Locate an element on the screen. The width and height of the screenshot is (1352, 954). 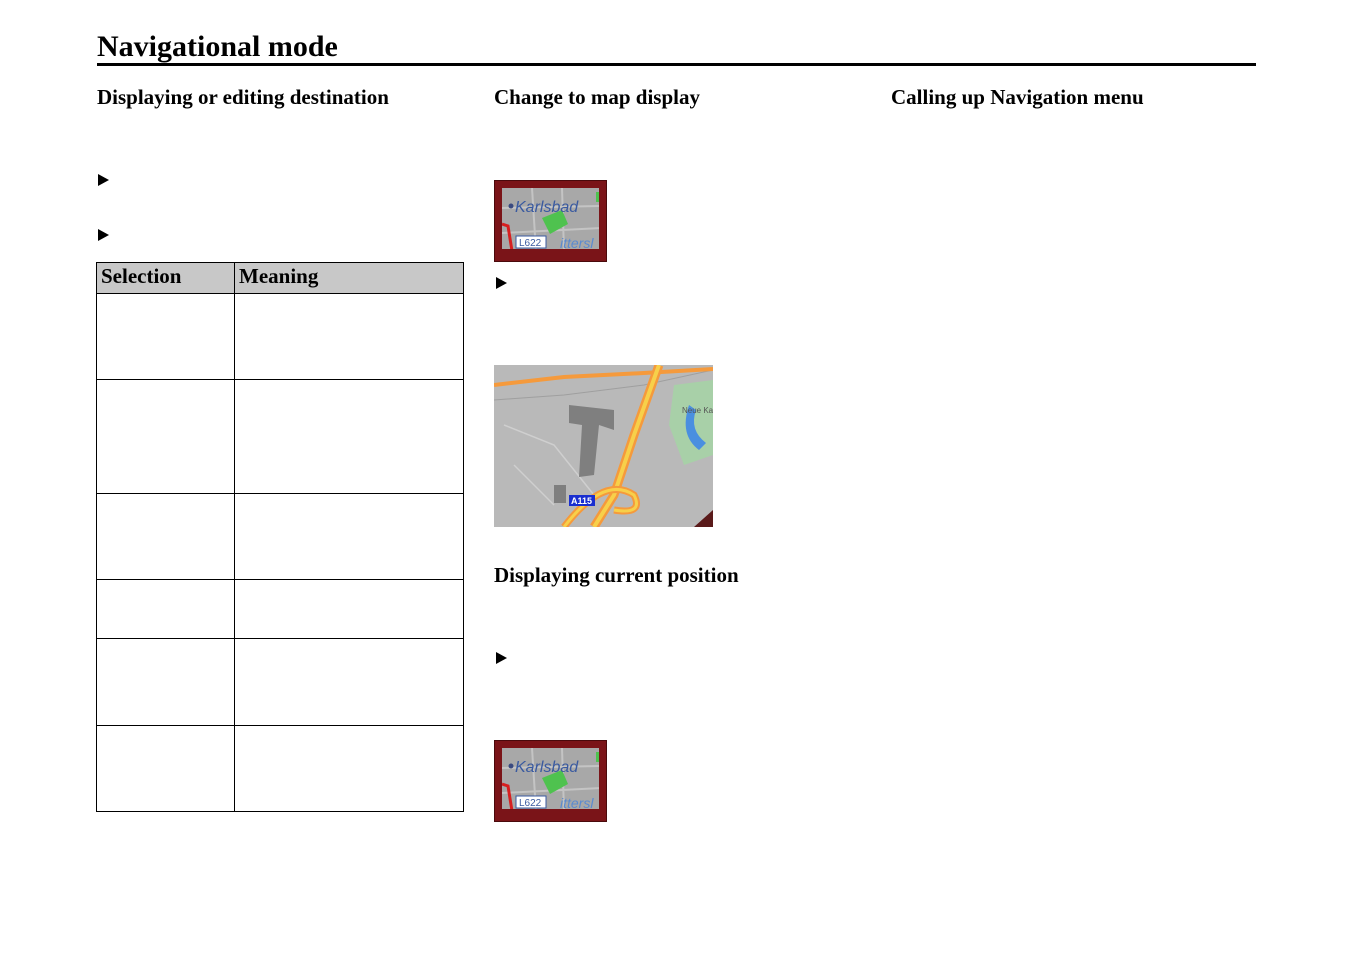
table-header-row: Selection Meaning is located at coordinates (280, 278).